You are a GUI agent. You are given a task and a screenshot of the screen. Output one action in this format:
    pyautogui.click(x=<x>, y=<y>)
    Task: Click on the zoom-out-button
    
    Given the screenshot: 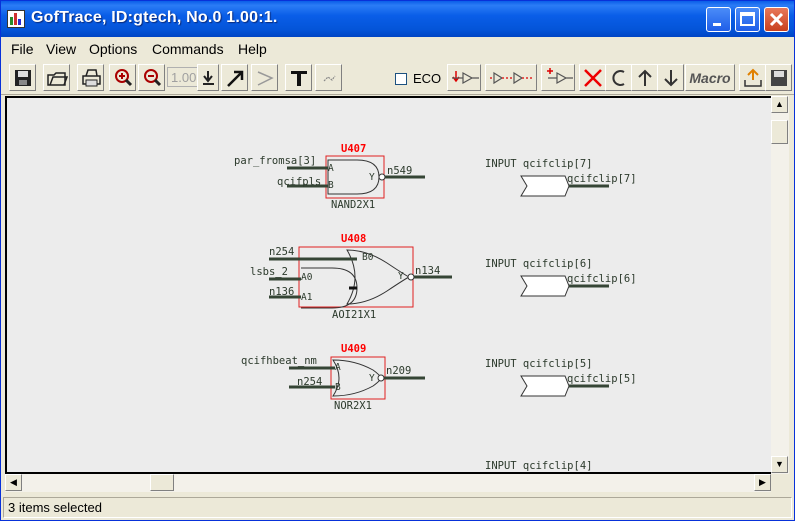 What is the action you would take?
    pyautogui.click(x=151, y=77)
    